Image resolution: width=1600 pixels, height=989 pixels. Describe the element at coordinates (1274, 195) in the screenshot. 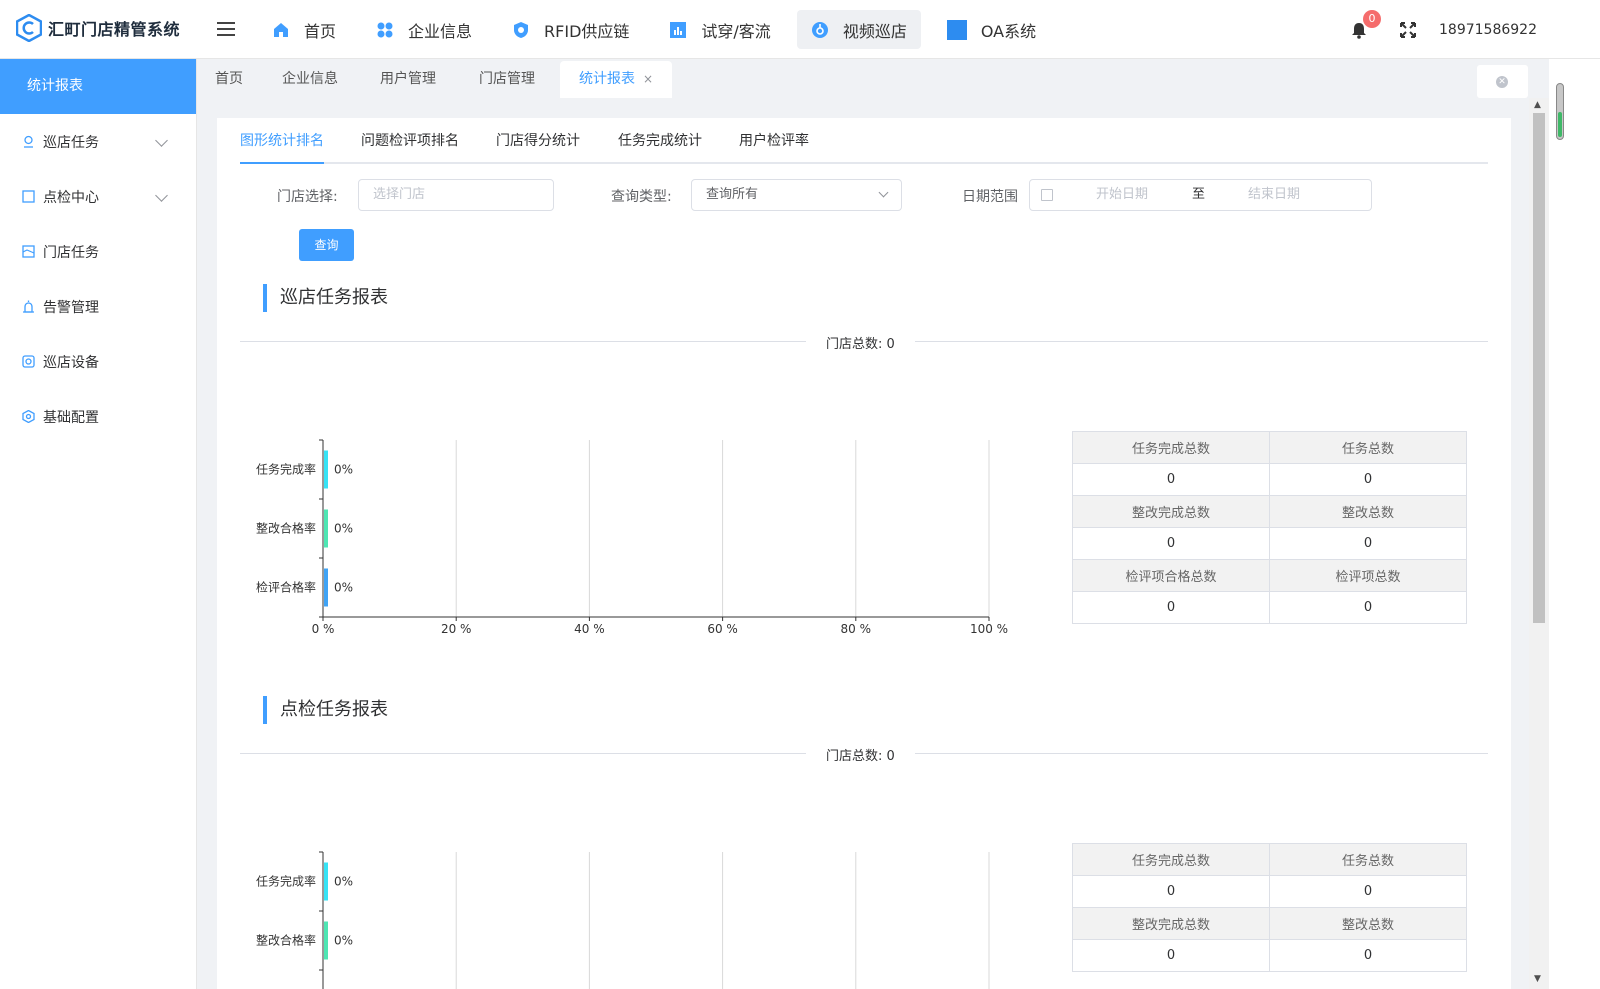

I see `end-date-input: 结束日期` at that location.